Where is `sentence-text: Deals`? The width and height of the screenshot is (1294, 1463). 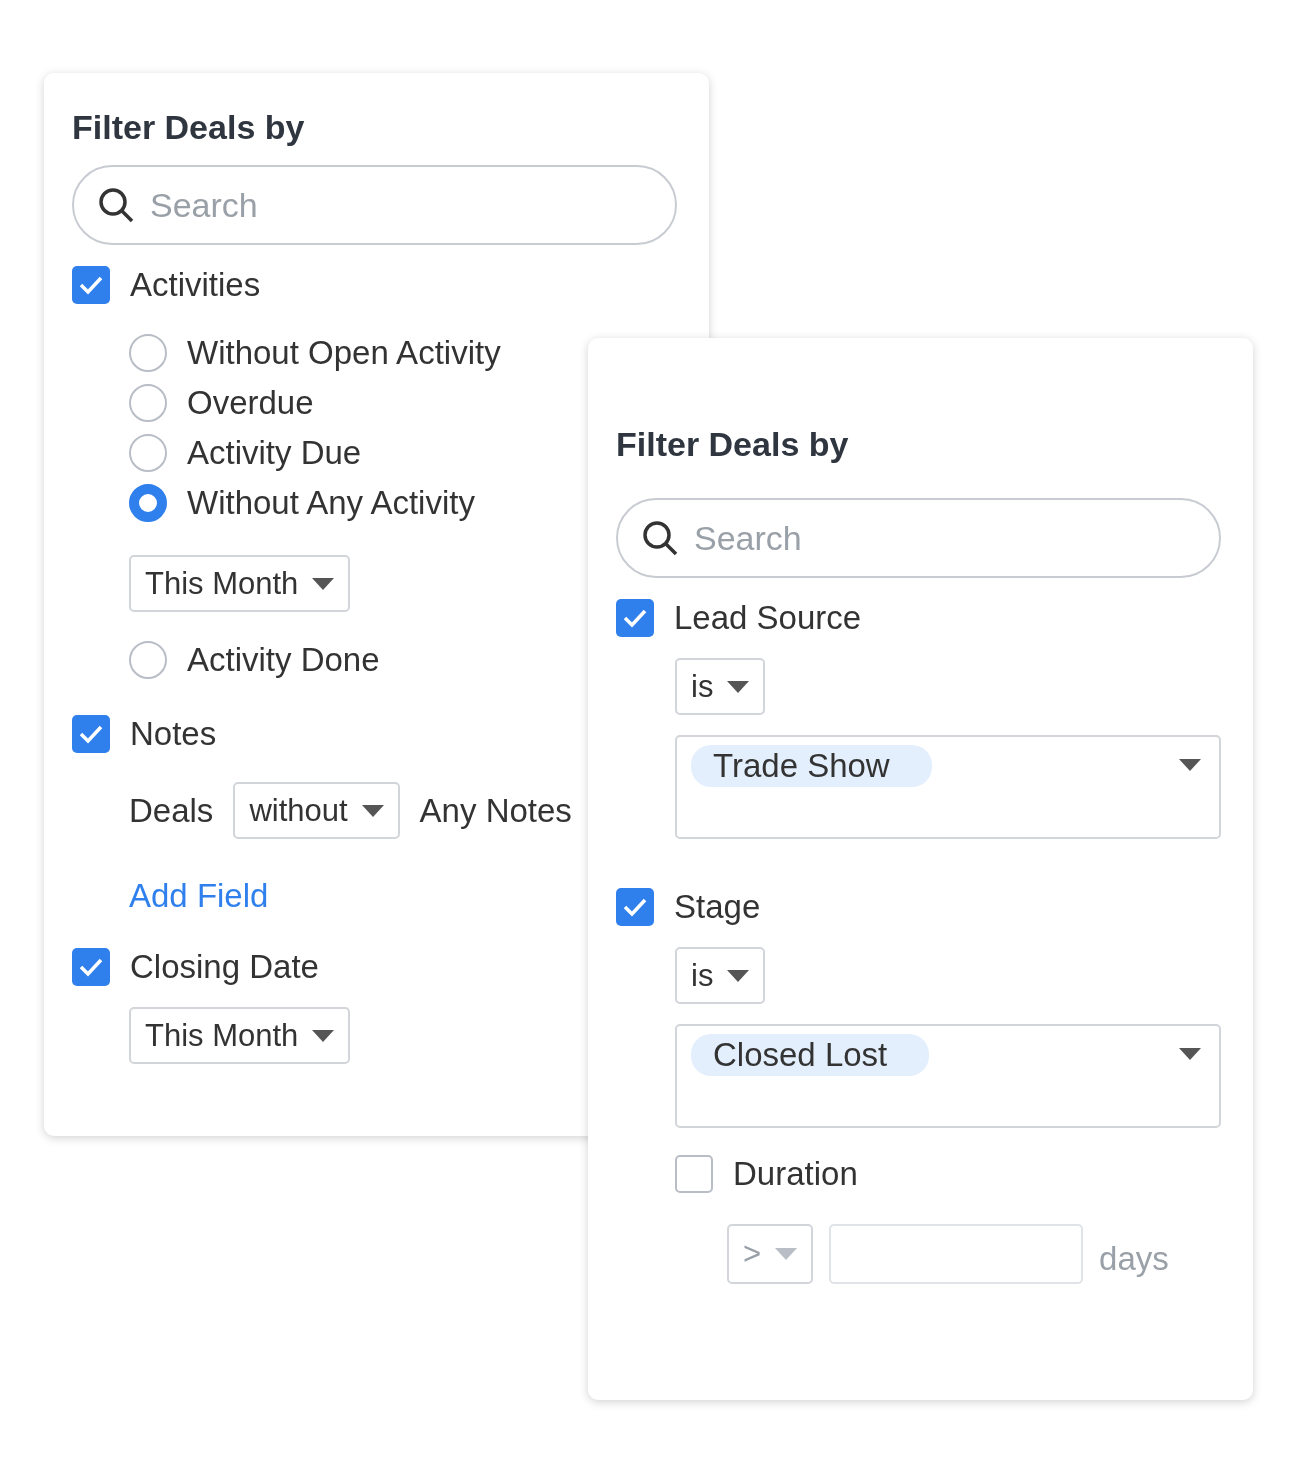 sentence-text: Deals is located at coordinates (171, 810).